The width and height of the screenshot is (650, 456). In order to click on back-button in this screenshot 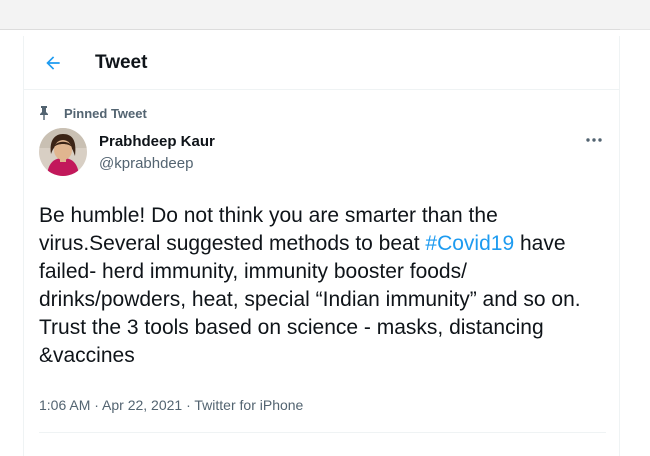, I will do `click(53, 63)`.